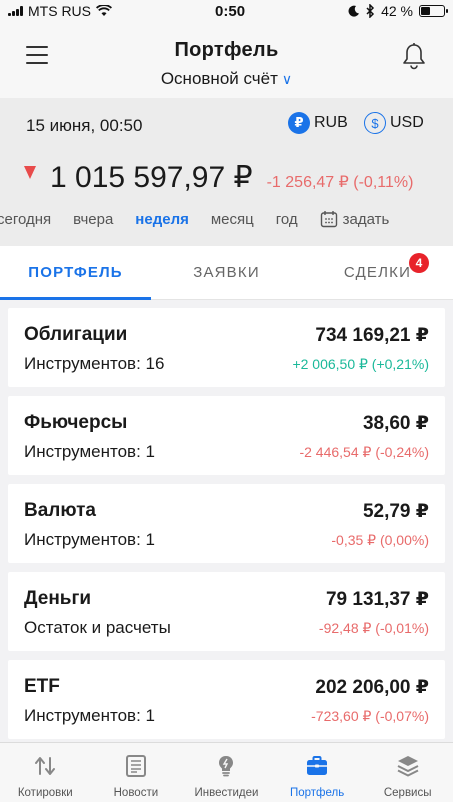 The image size is (453, 802). What do you see at coordinates (104, 10) in the screenshot?
I see `wifi-icon` at bounding box center [104, 10].